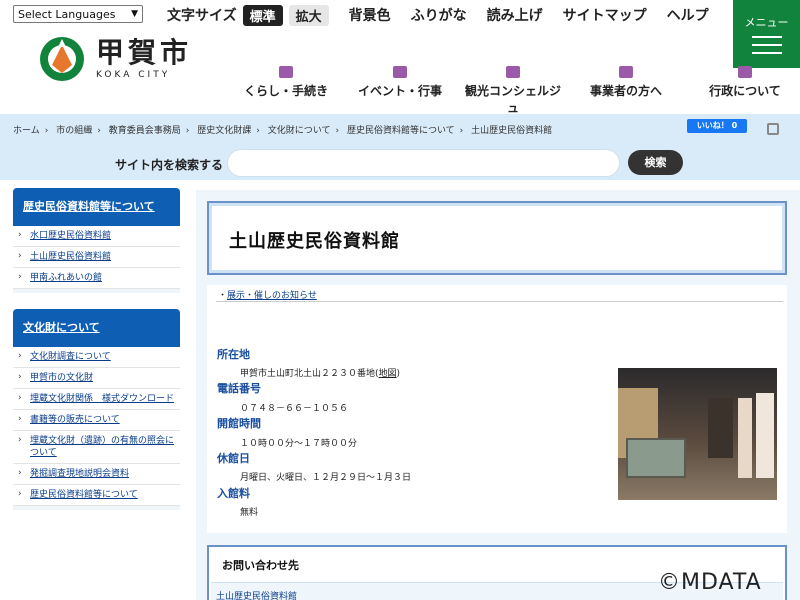  Describe the element at coordinates (224, 131) in the screenshot. I see `breadcrumb-cultural-section: 歴史文化財課` at that location.